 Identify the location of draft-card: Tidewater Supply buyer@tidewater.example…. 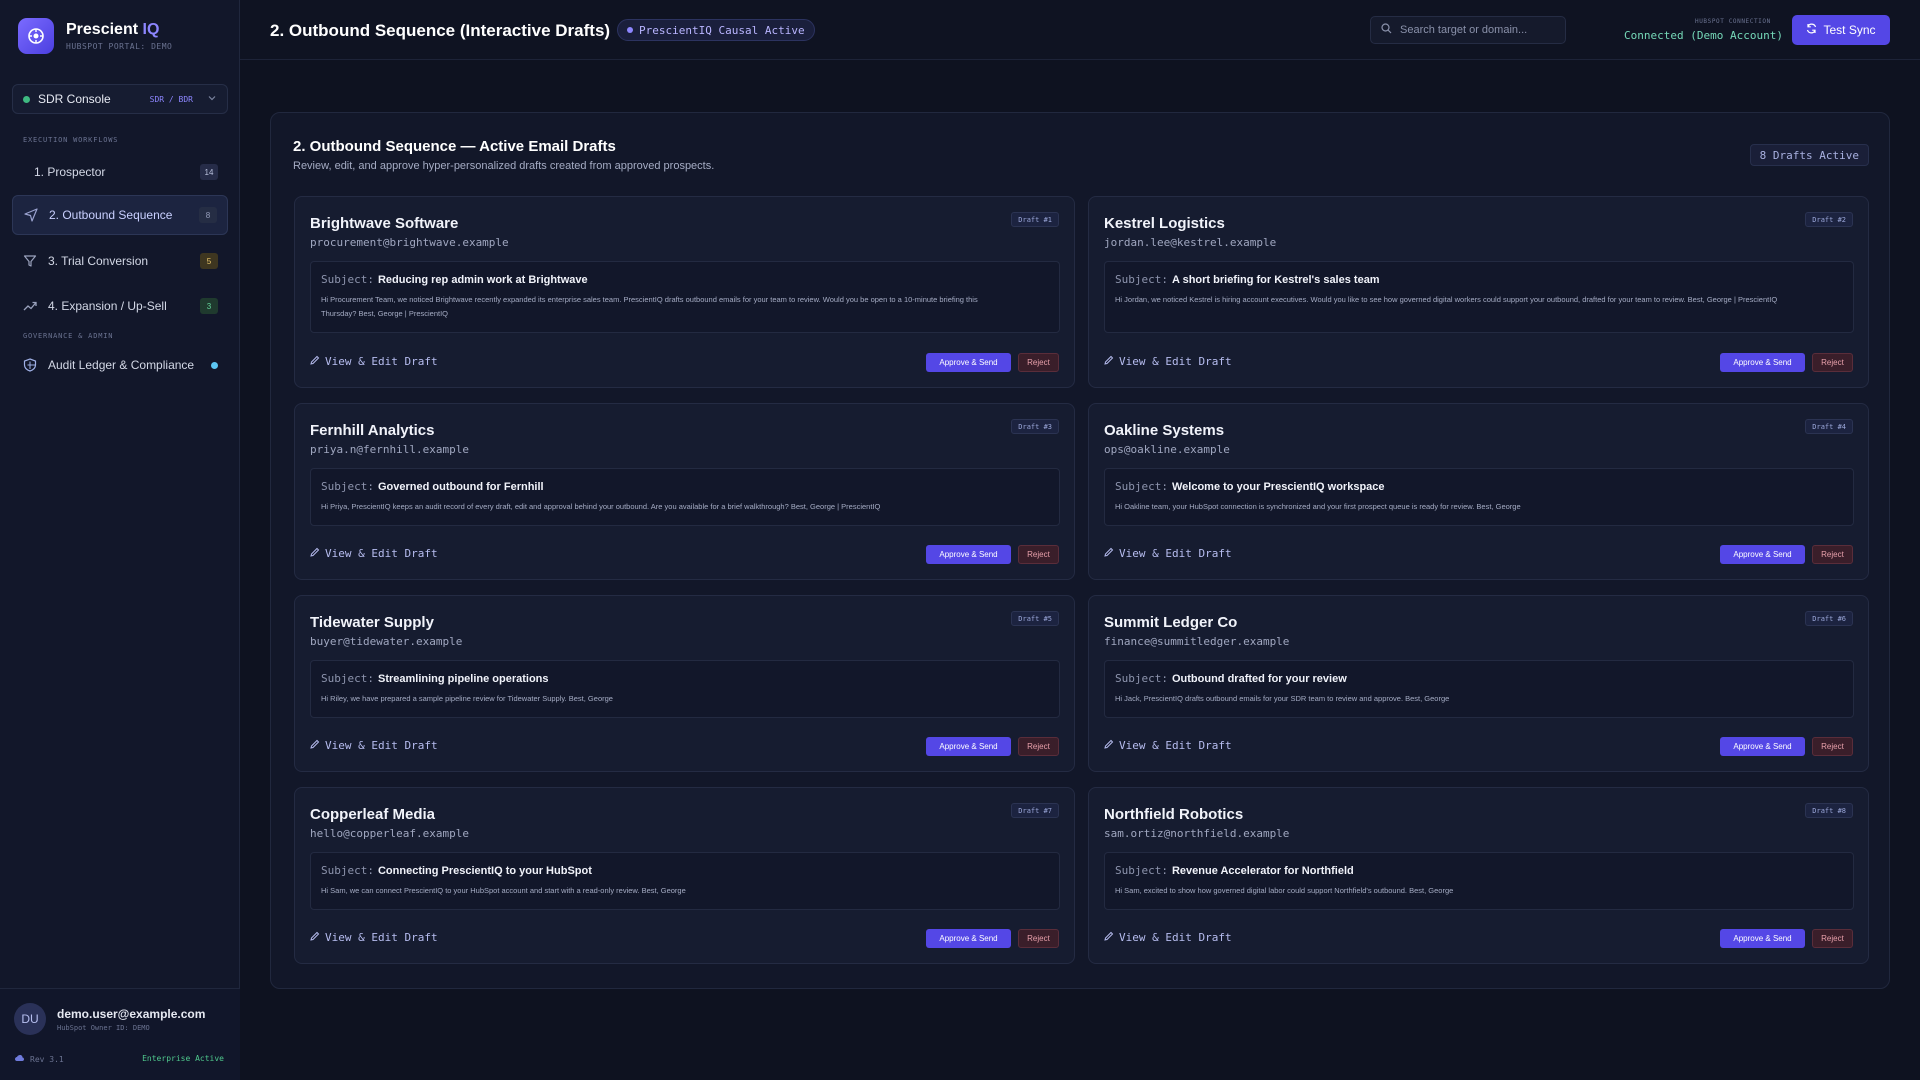
(684, 683).